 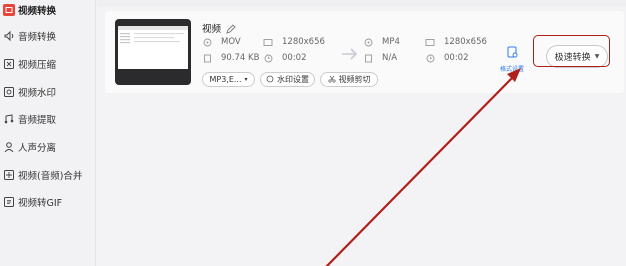 I want to click on source-resolution: 1280x656, so click(x=294, y=42).